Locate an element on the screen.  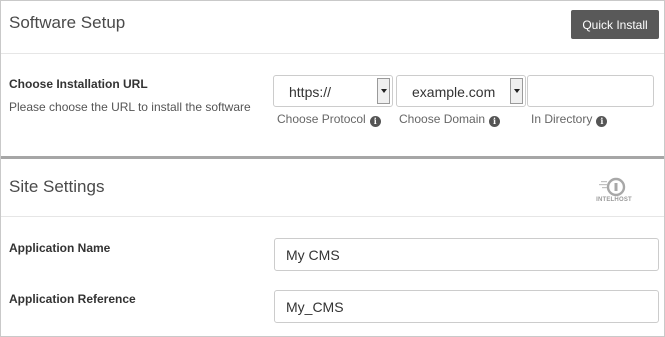
quick-install-button: Quick Install is located at coordinates (615, 24).